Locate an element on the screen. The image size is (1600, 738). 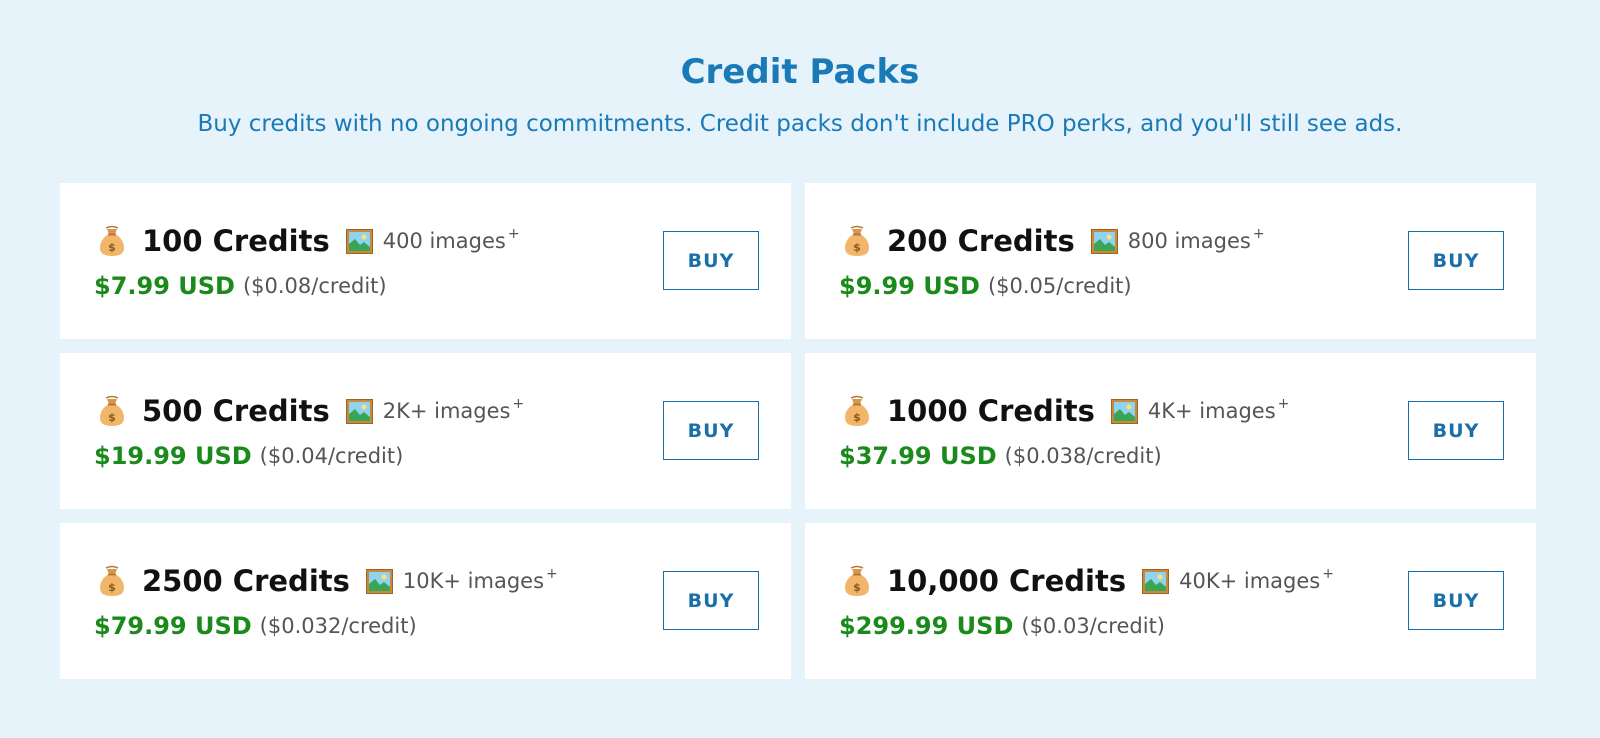
pack-title-row: $ 10,000 Credits 40K+ images + is located at coordinates (1088, 581).